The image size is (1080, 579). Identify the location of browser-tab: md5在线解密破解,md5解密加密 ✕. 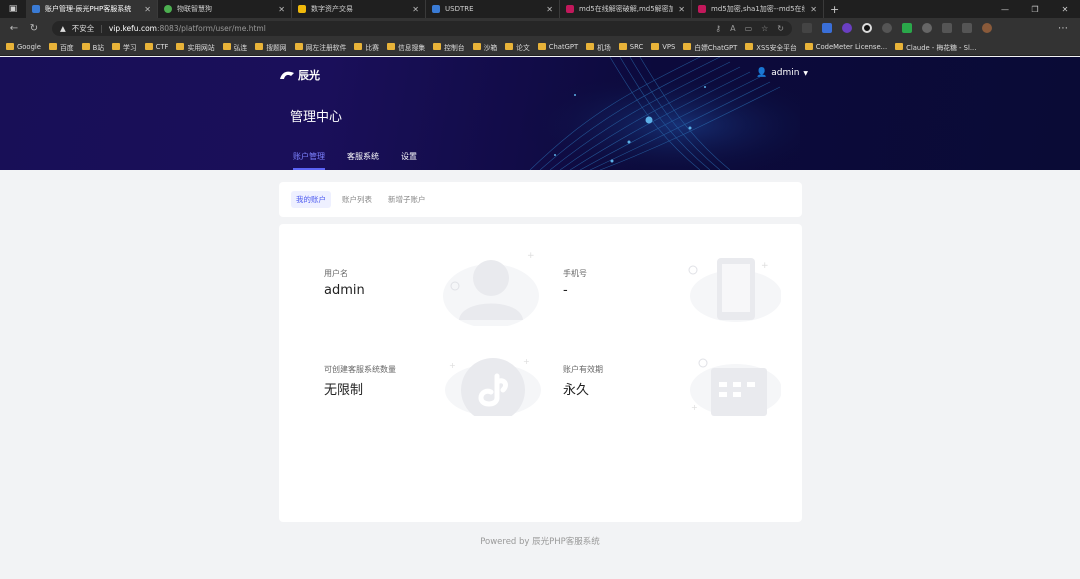
(626, 9).